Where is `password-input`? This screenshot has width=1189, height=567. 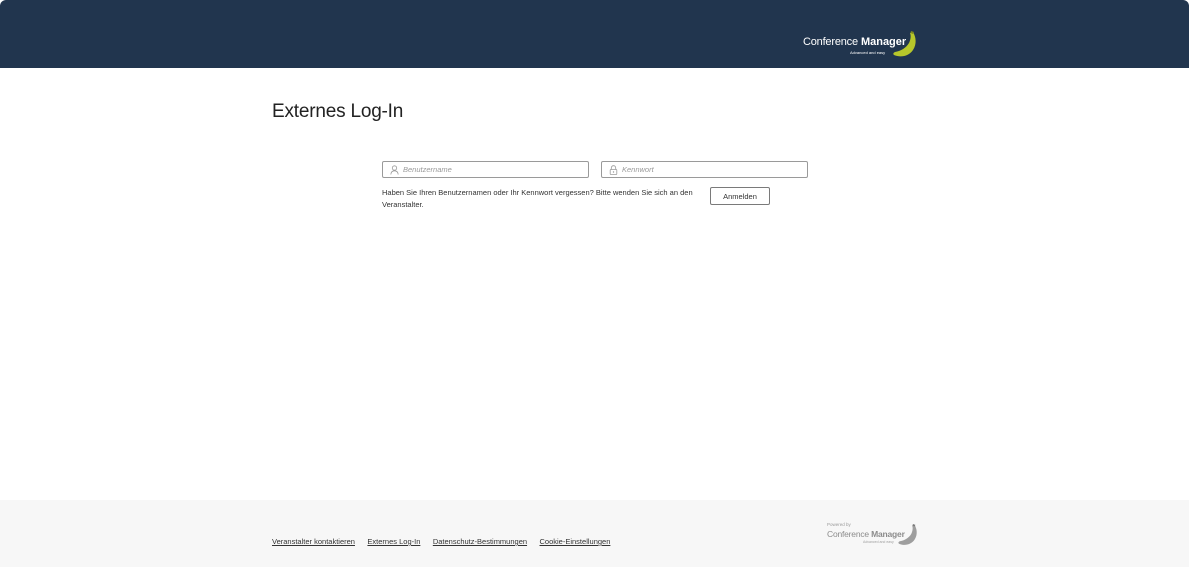 password-input is located at coordinates (712, 169).